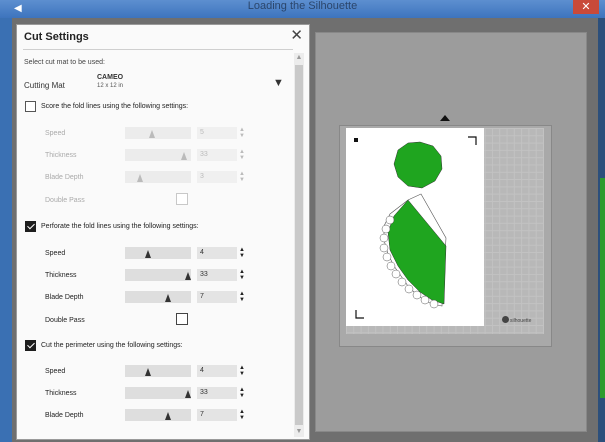  Describe the element at coordinates (64, 62) in the screenshot. I see `select-mat-label: Select cut mat to be used:` at that location.